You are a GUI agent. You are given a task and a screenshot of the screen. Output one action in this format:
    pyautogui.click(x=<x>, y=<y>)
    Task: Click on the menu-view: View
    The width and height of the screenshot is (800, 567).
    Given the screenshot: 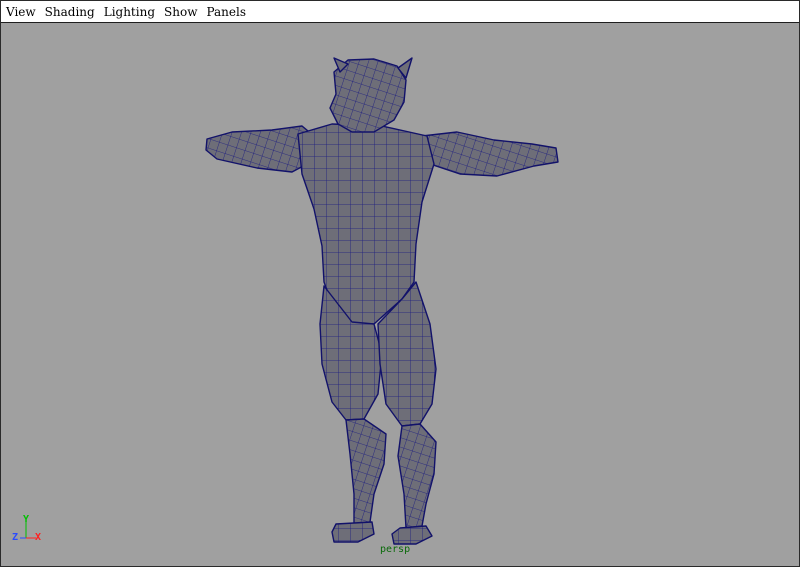 What is the action you would take?
    pyautogui.click(x=20, y=12)
    